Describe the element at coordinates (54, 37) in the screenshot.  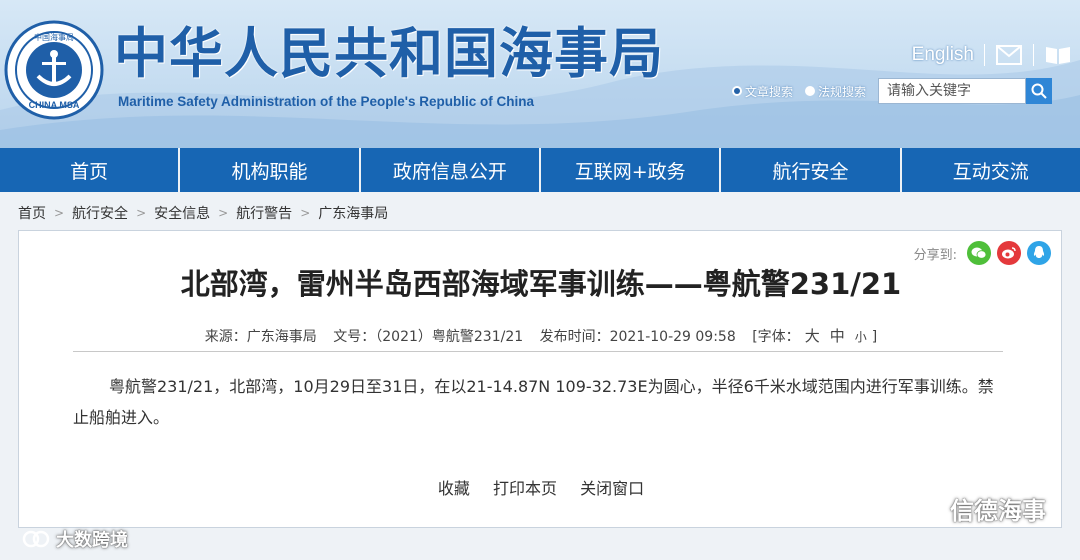
I see `logo-text-top: 中国海事局` at that location.